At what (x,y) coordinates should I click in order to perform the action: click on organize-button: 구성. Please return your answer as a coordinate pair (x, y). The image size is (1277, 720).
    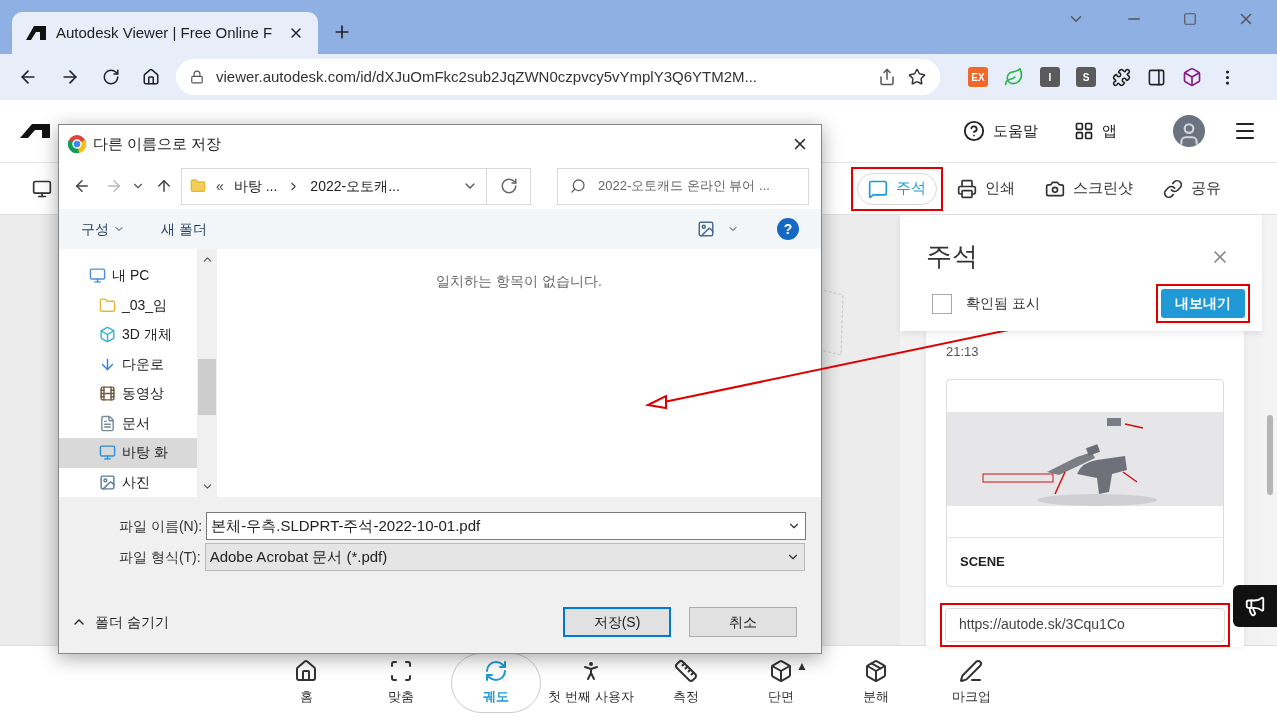
    Looking at the image, I should click on (103, 229).